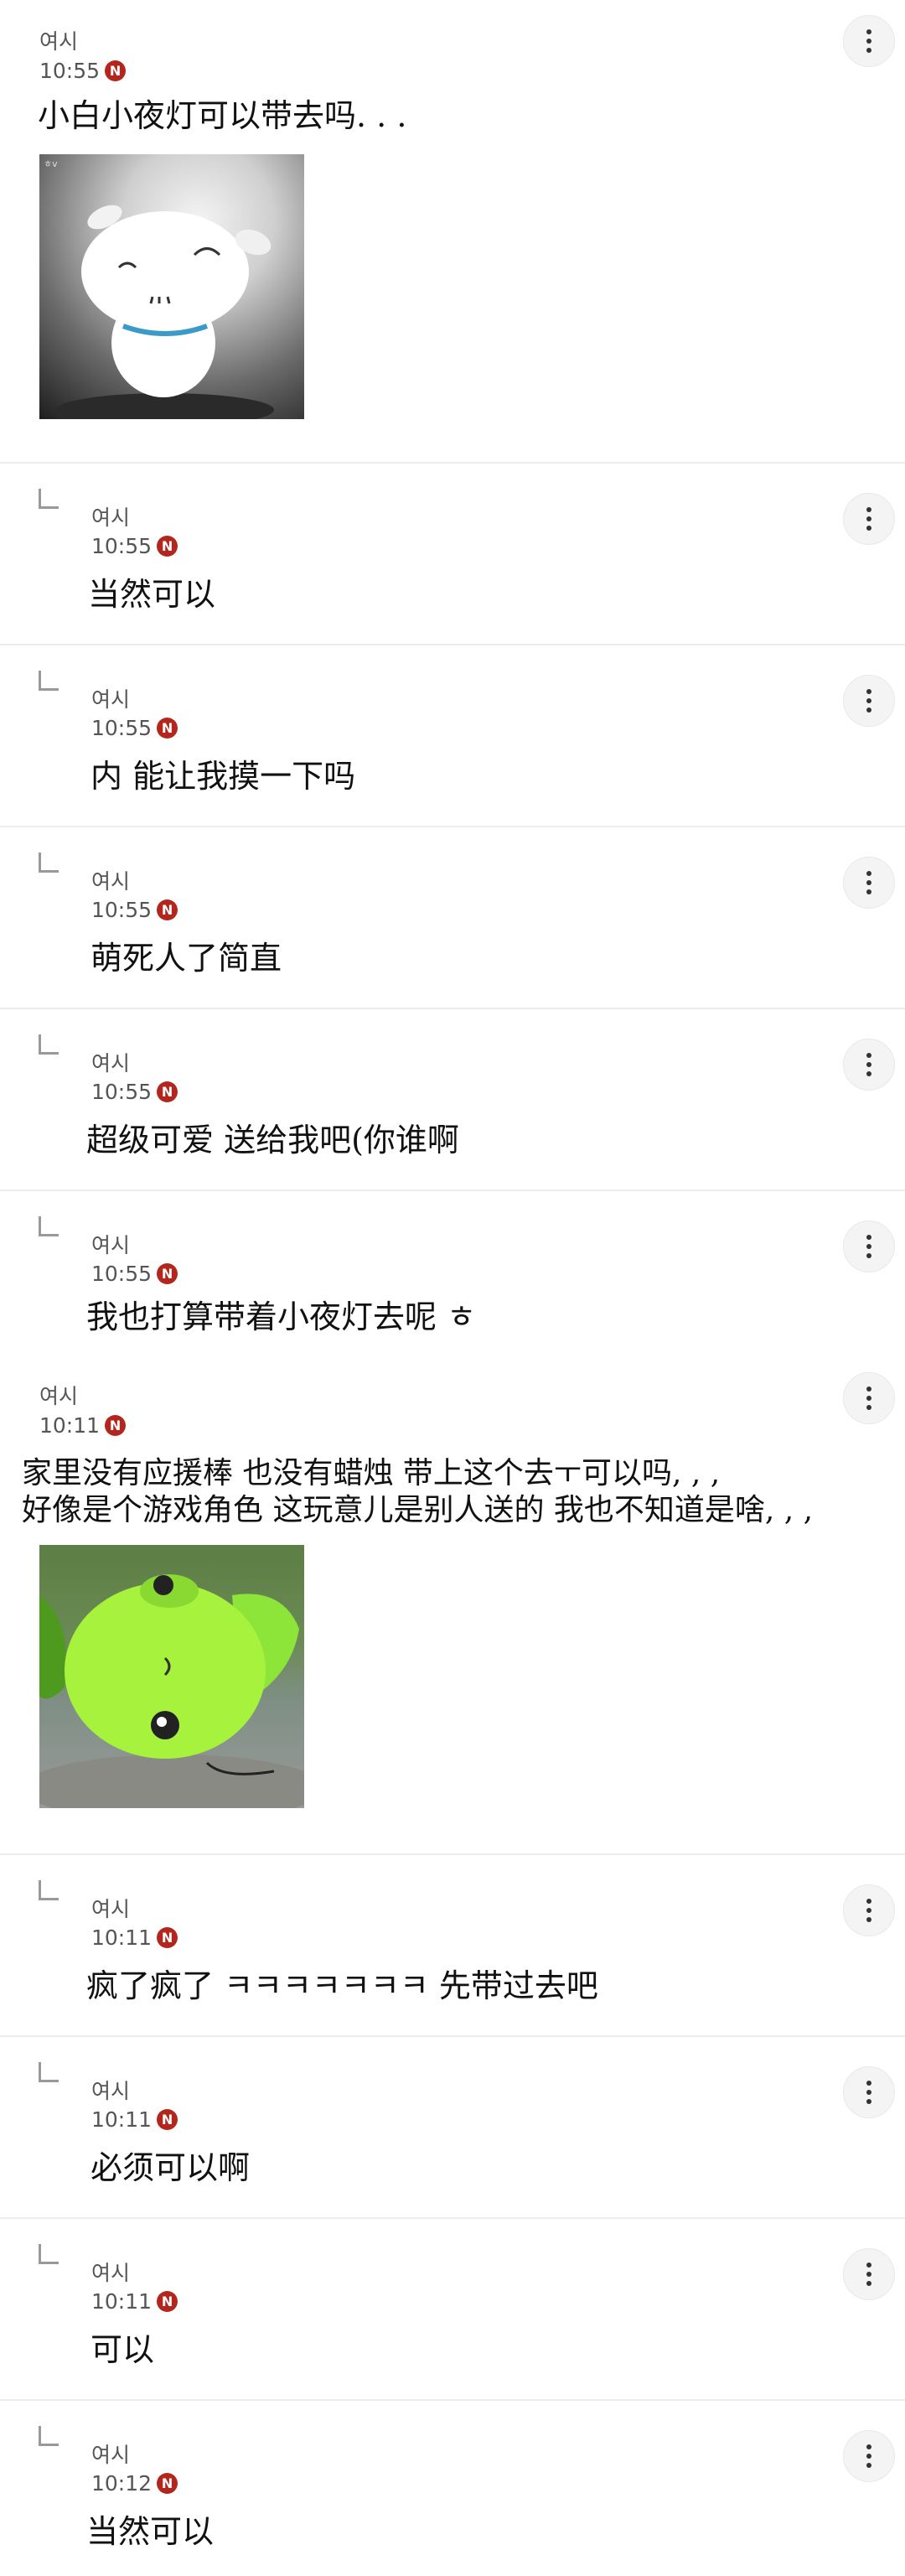 The width and height of the screenshot is (905, 2576). Describe the element at coordinates (272, 1140) in the screenshot. I see `comment-text: 超级可爱 送给我吧(你谁啊` at that location.